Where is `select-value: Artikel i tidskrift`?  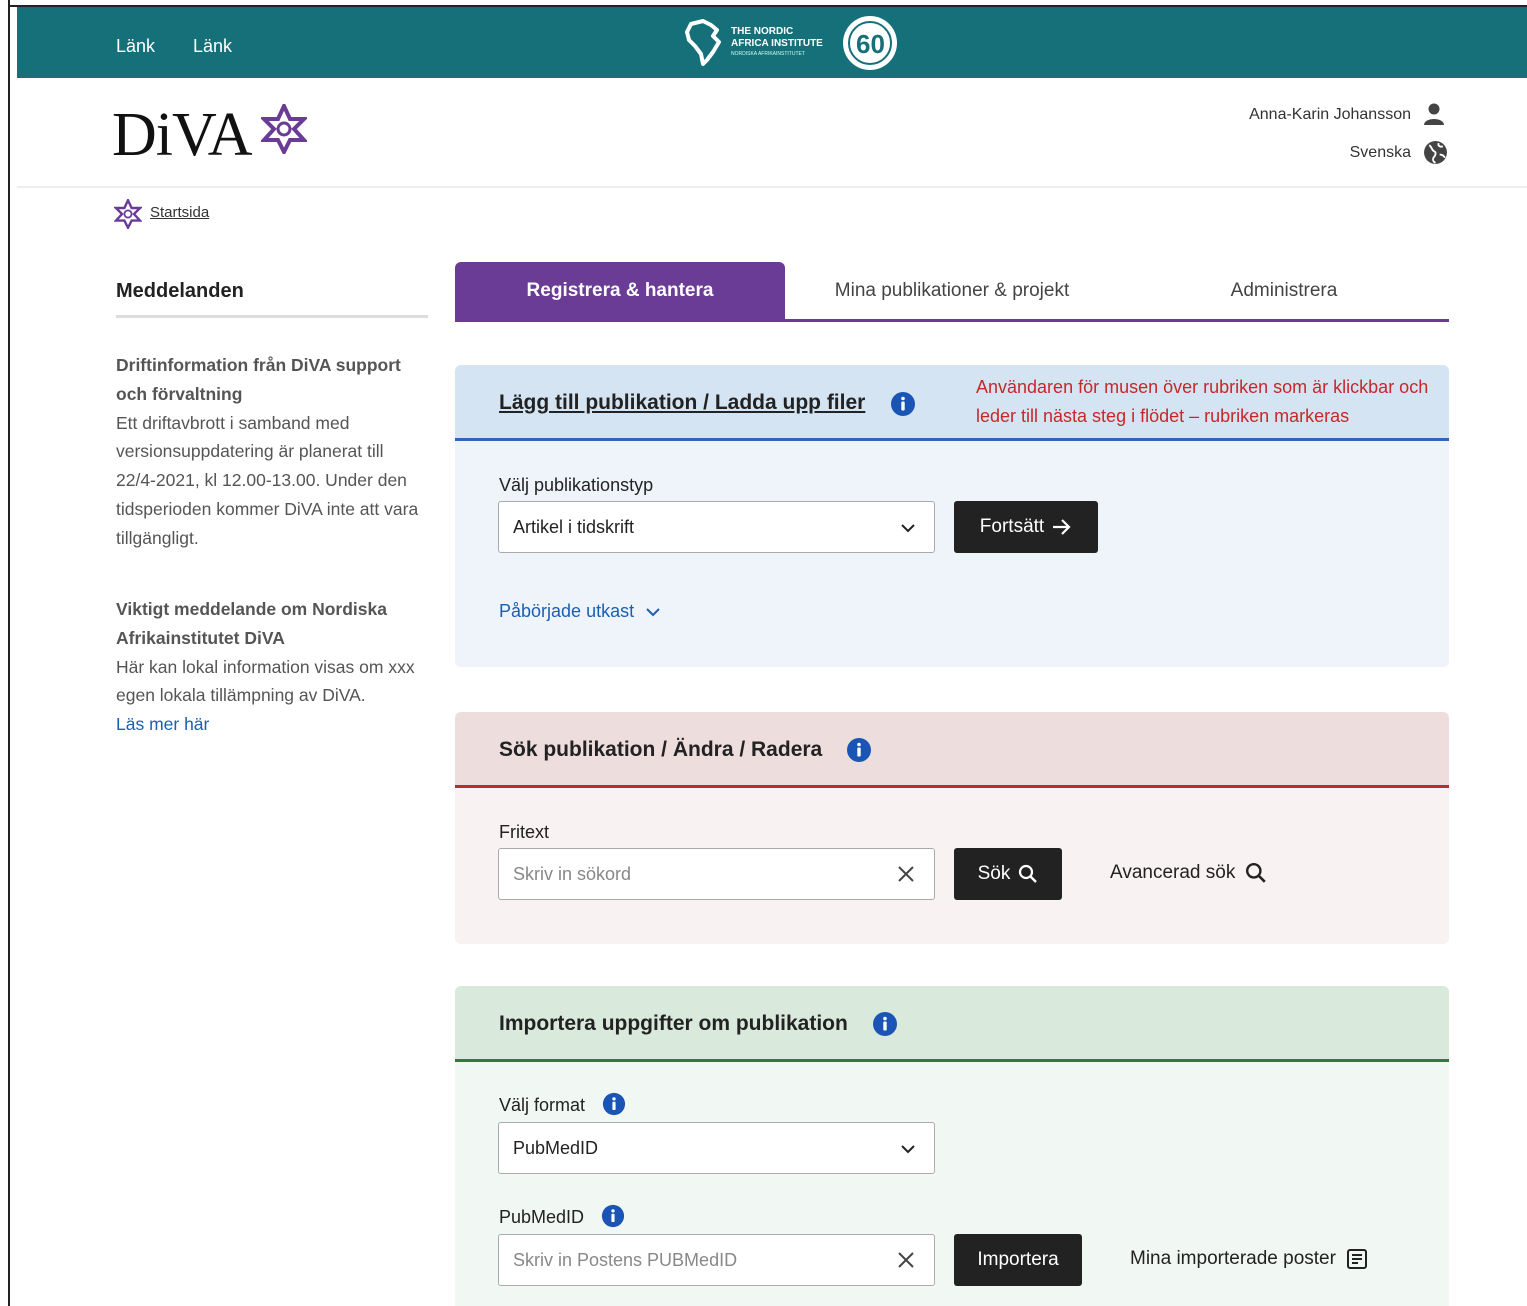 select-value: Artikel i tidskrift is located at coordinates (574, 527).